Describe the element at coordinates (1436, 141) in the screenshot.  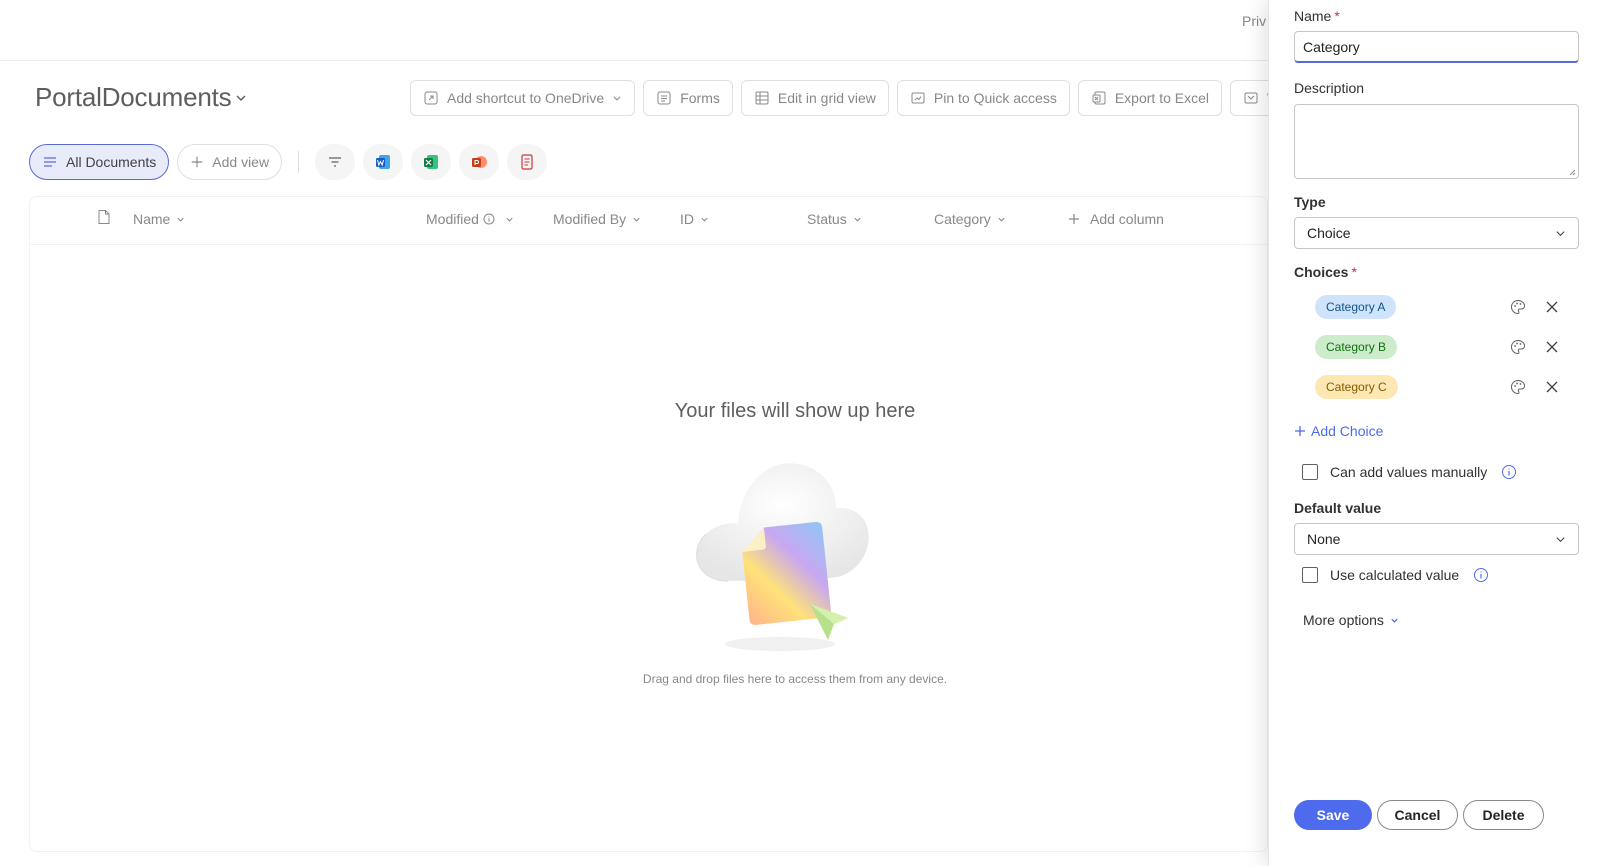
I see `description-textarea` at that location.